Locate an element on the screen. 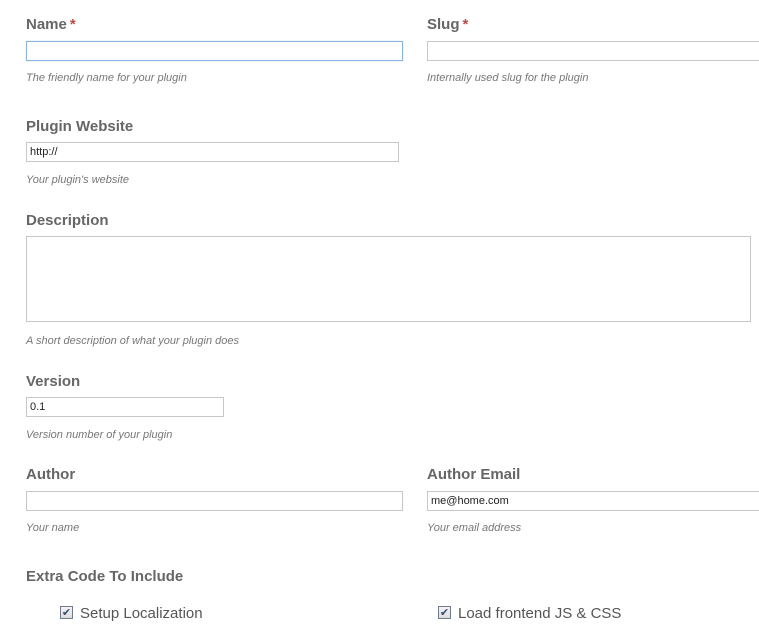 This screenshot has height=632, width=759. load-frontend-checkbox: ✔ is located at coordinates (444, 612).